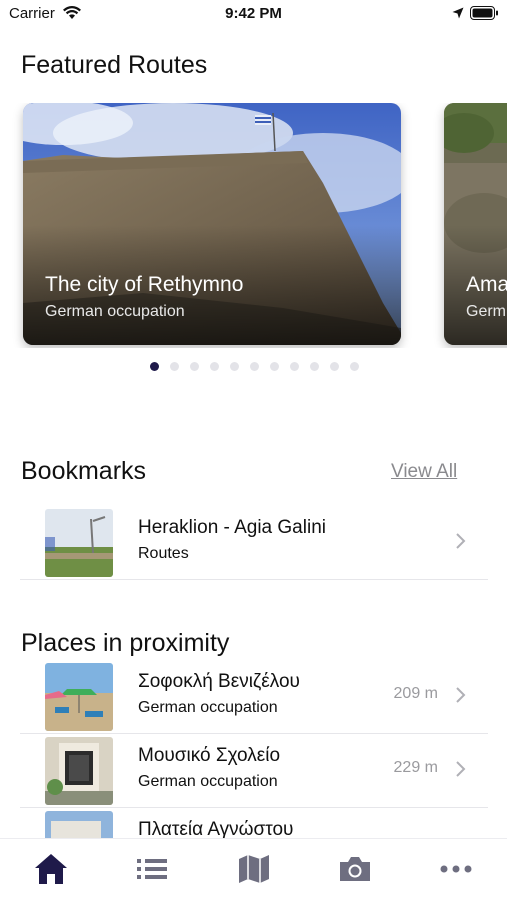  I want to click on tab-list, so click(152, 869).